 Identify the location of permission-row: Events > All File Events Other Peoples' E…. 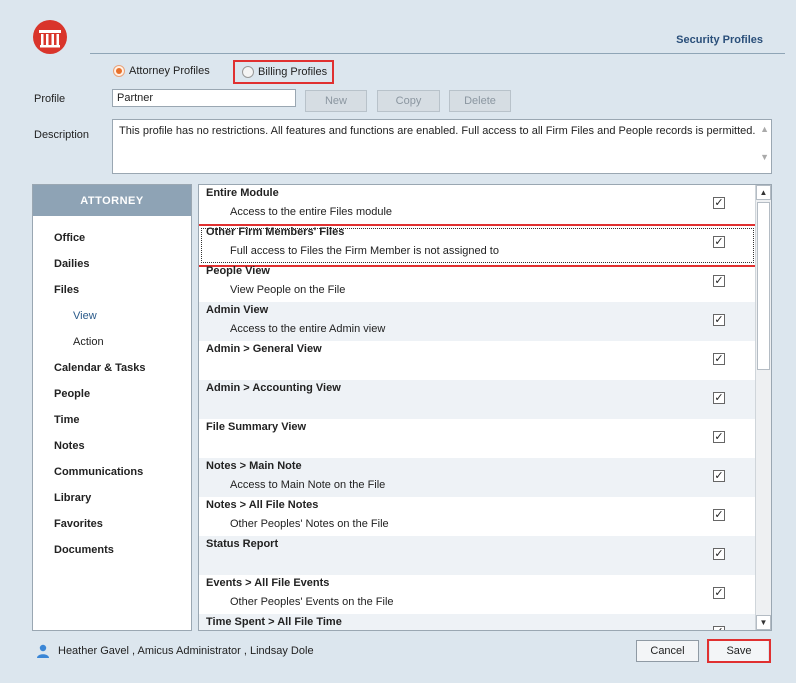
(478, 594).